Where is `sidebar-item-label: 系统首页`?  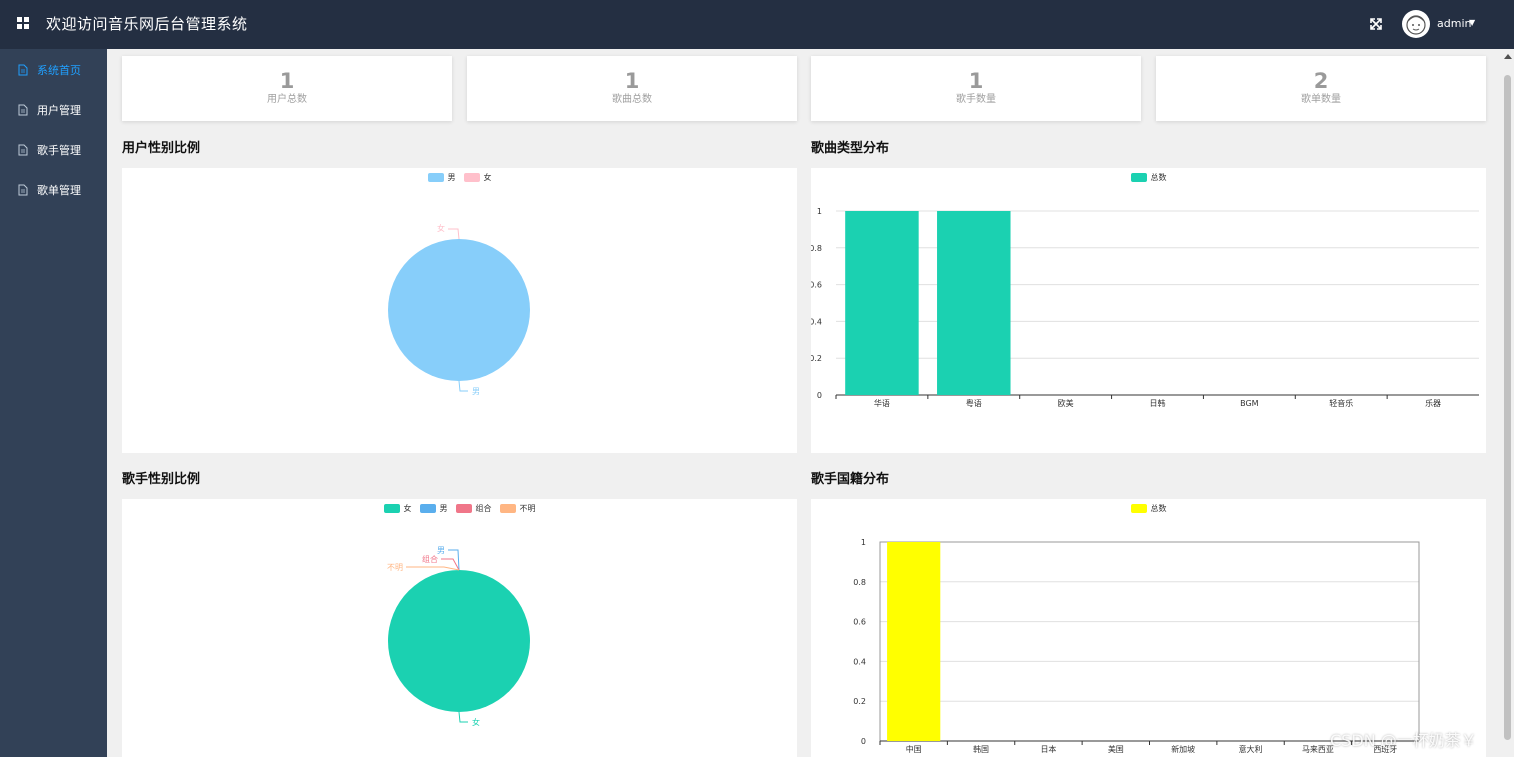 sidebar-item-label: 系统首页 is located at coordinates (59, 70).